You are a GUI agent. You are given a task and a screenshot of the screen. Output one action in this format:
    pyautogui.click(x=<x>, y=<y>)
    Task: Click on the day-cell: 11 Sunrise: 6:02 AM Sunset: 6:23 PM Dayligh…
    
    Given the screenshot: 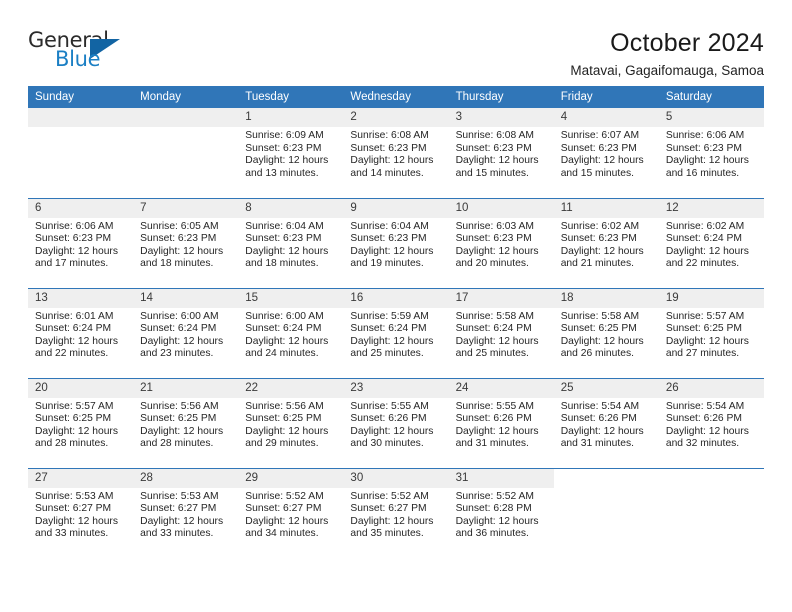 What is the action you would take?
    pyautogui.click(x=606, y=242)
    